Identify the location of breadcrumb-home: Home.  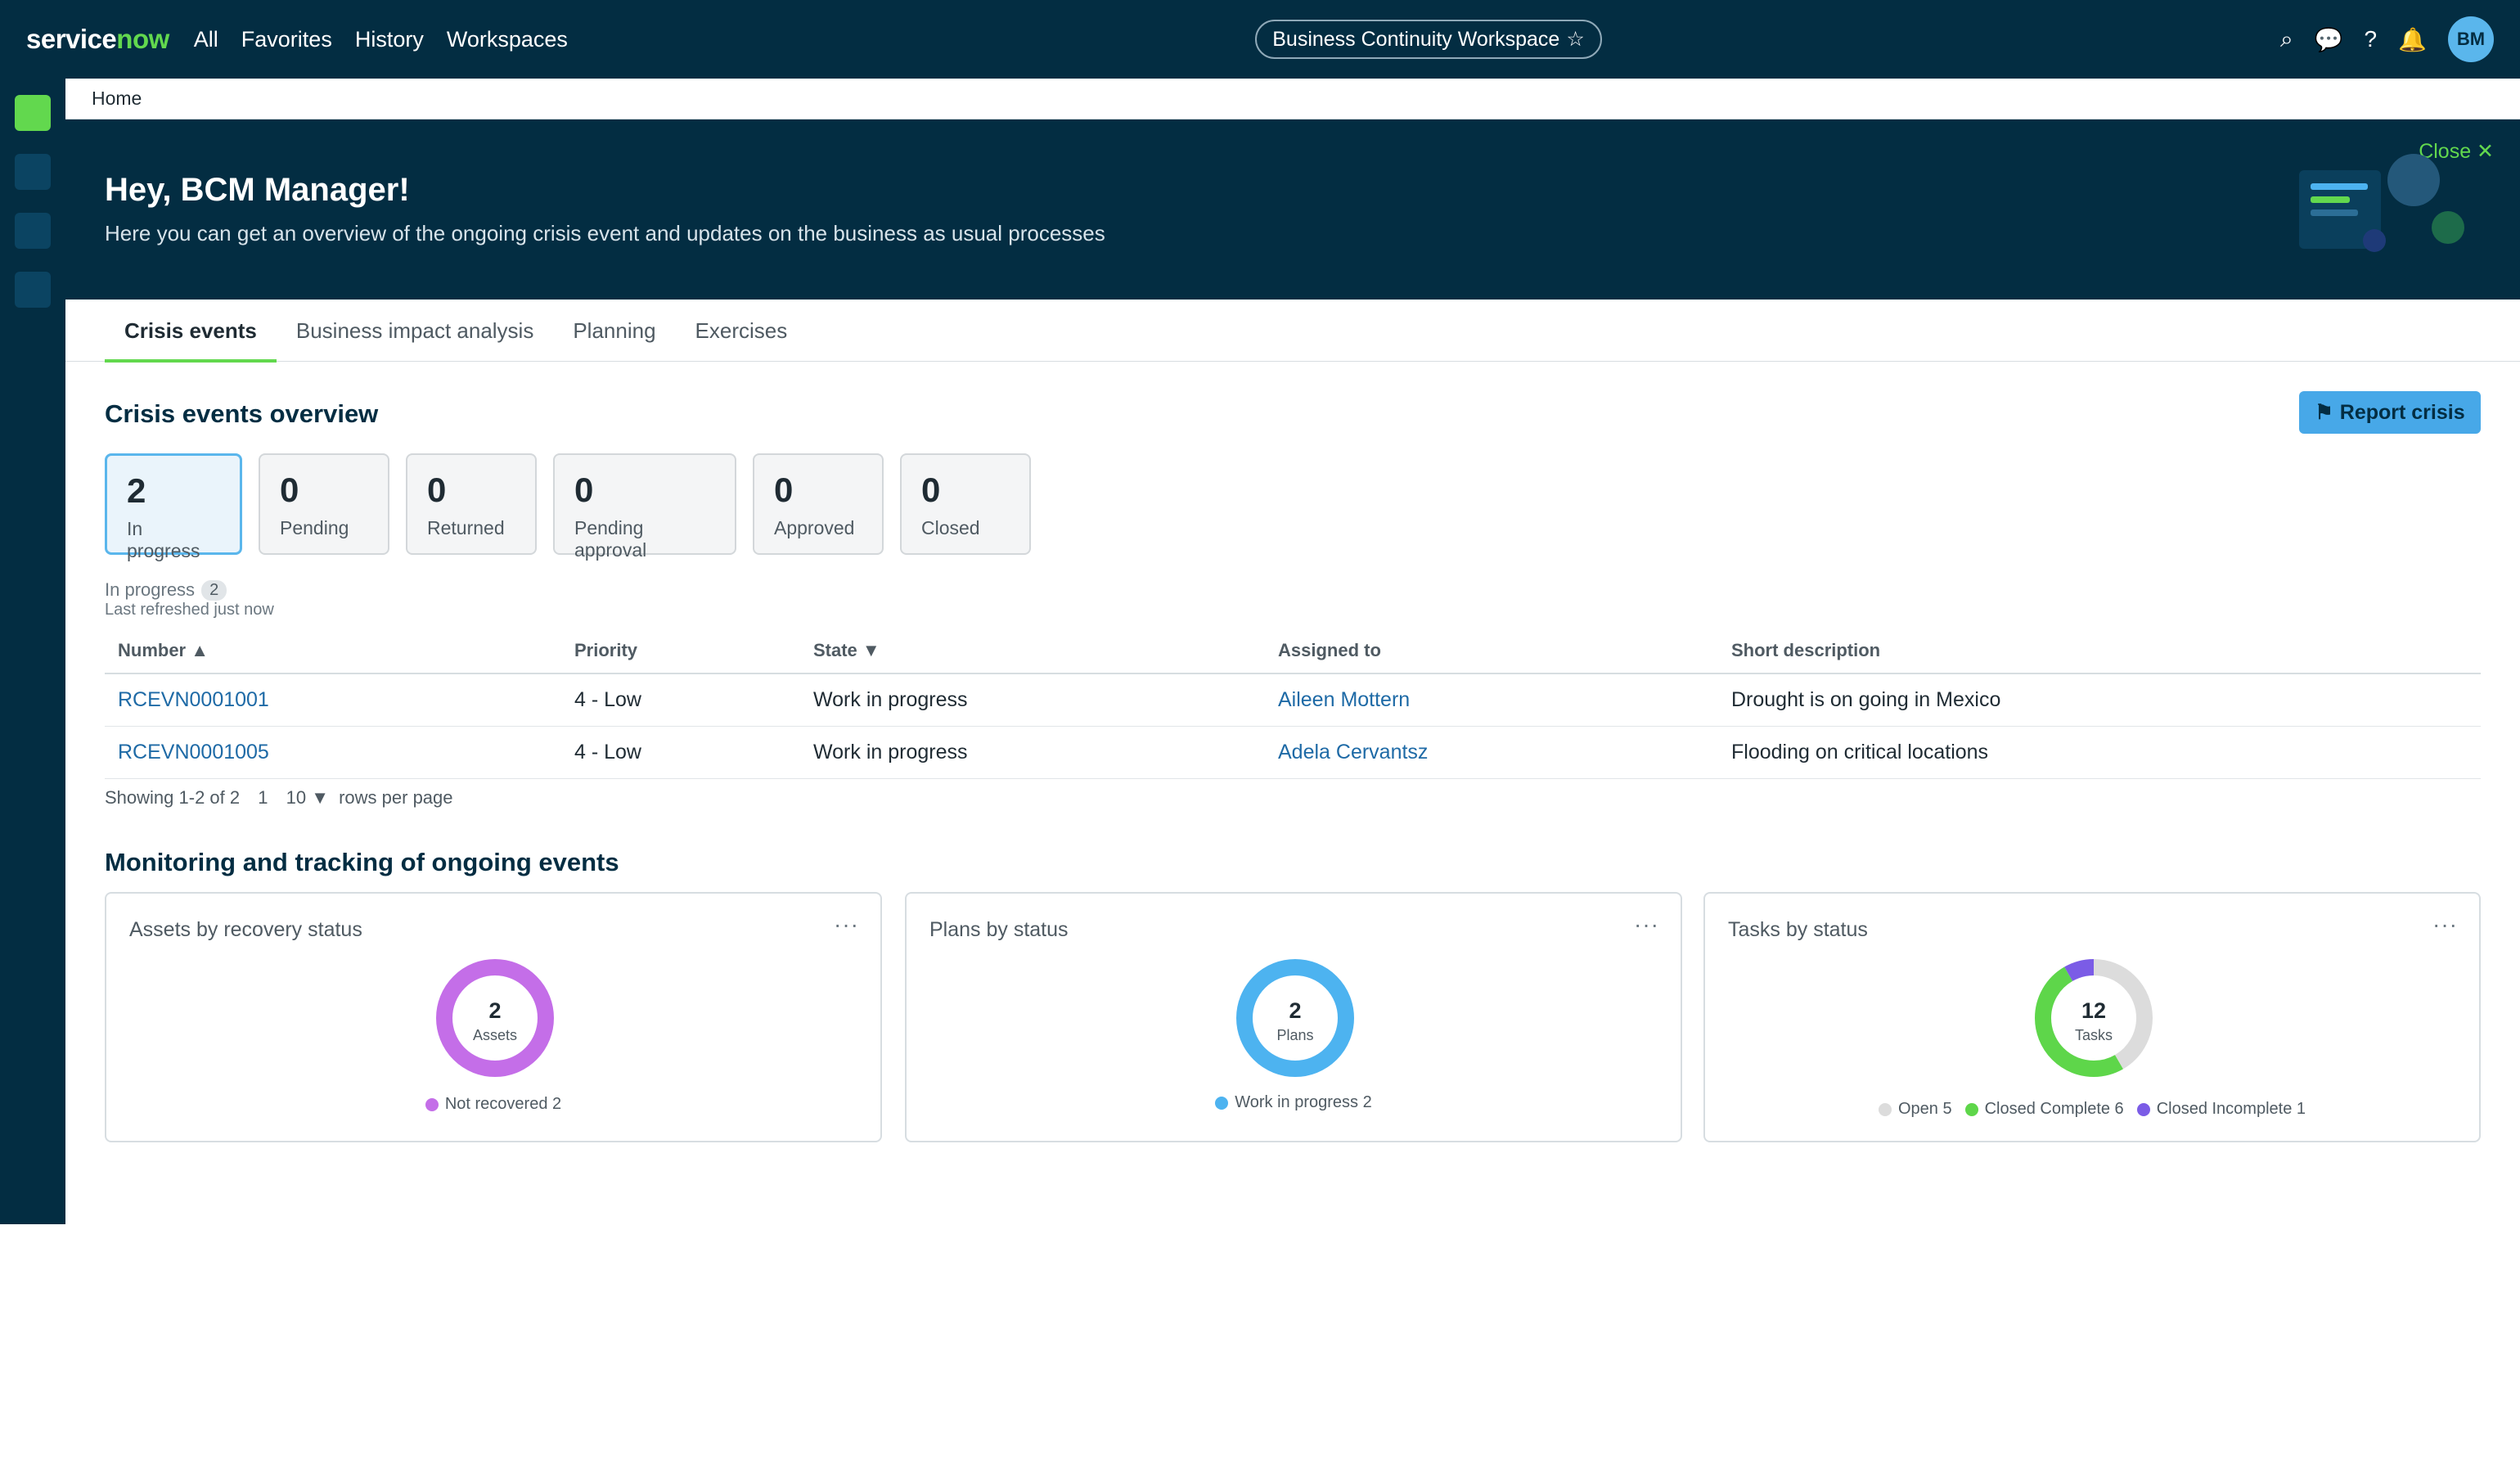
(117, 99).